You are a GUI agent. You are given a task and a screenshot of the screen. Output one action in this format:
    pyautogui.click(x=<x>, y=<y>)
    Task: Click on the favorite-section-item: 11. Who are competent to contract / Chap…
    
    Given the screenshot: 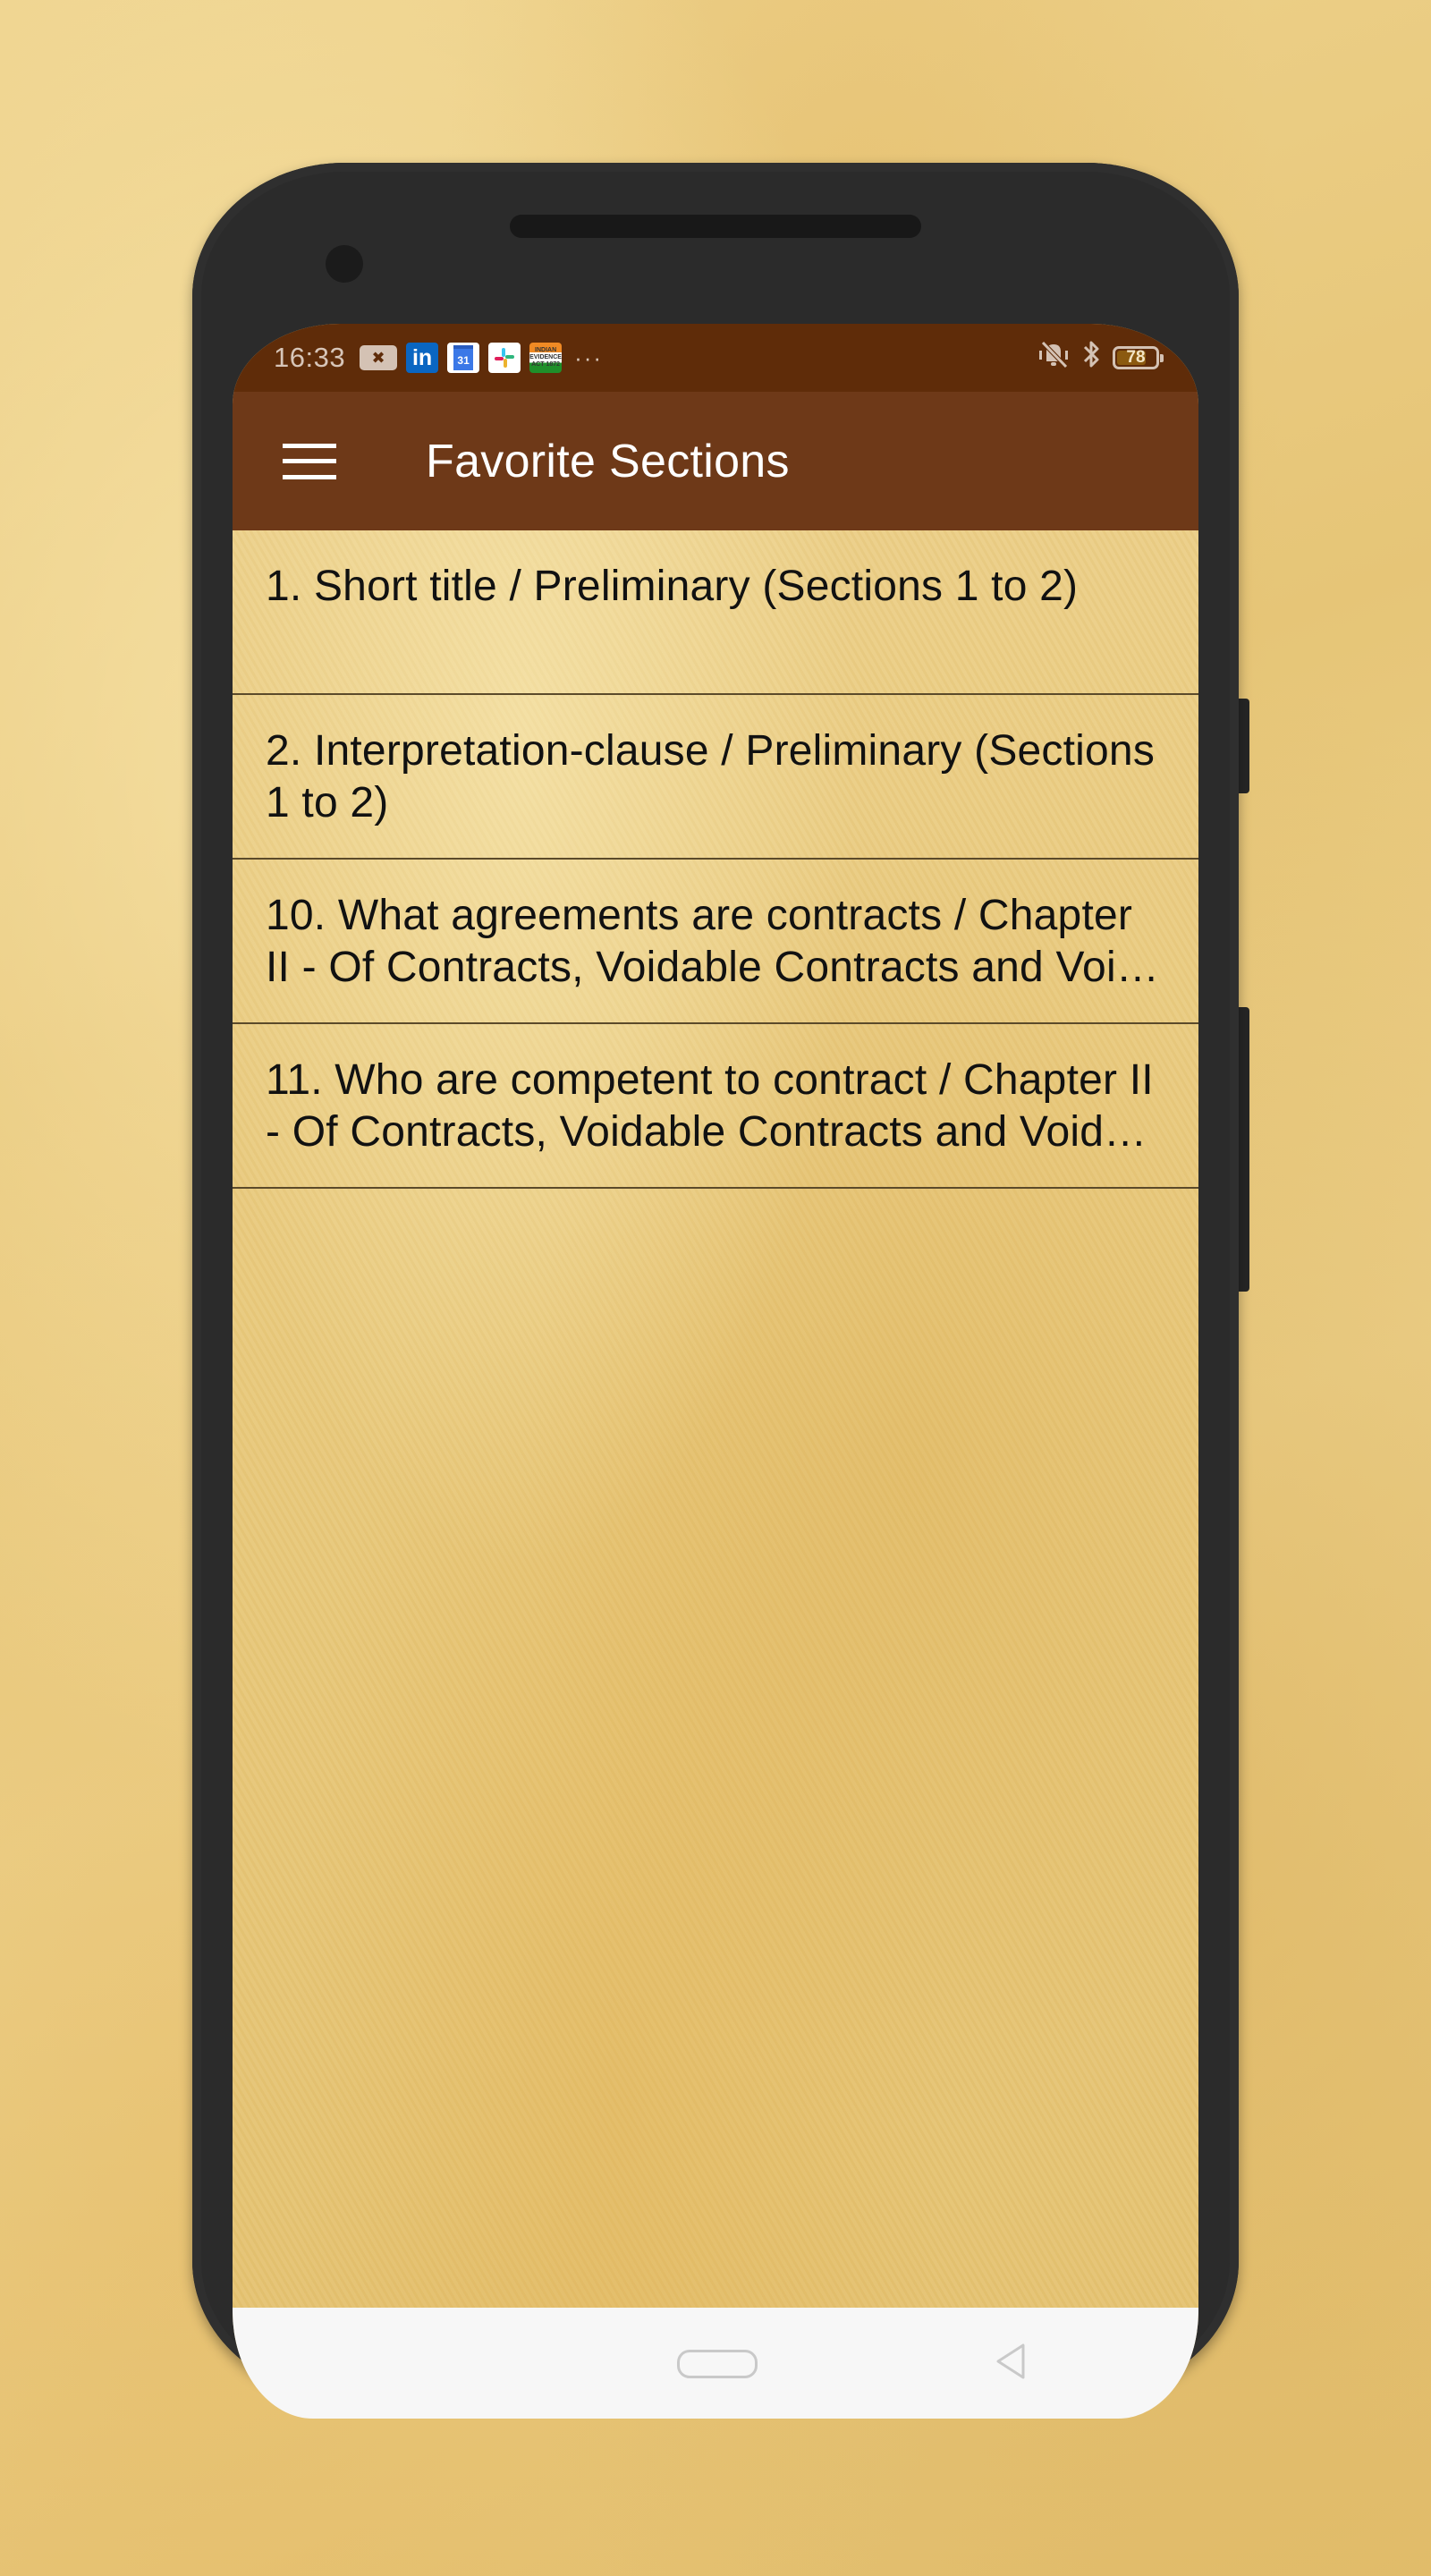 What is the action you would take?
    pyautogui.click(x=716, y=1106)
    